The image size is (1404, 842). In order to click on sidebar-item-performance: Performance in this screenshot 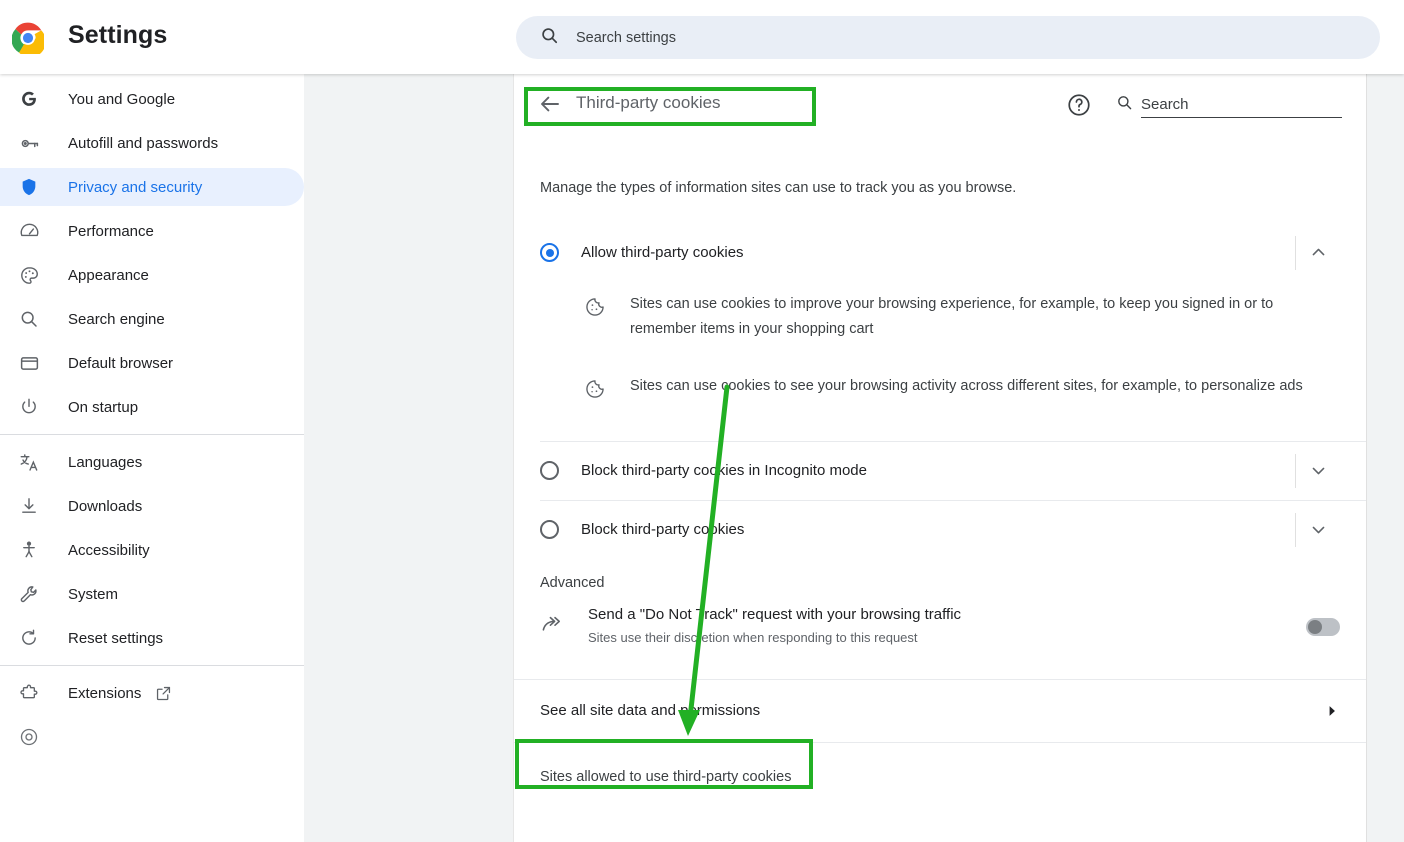, I will do `click(152, 231)`.